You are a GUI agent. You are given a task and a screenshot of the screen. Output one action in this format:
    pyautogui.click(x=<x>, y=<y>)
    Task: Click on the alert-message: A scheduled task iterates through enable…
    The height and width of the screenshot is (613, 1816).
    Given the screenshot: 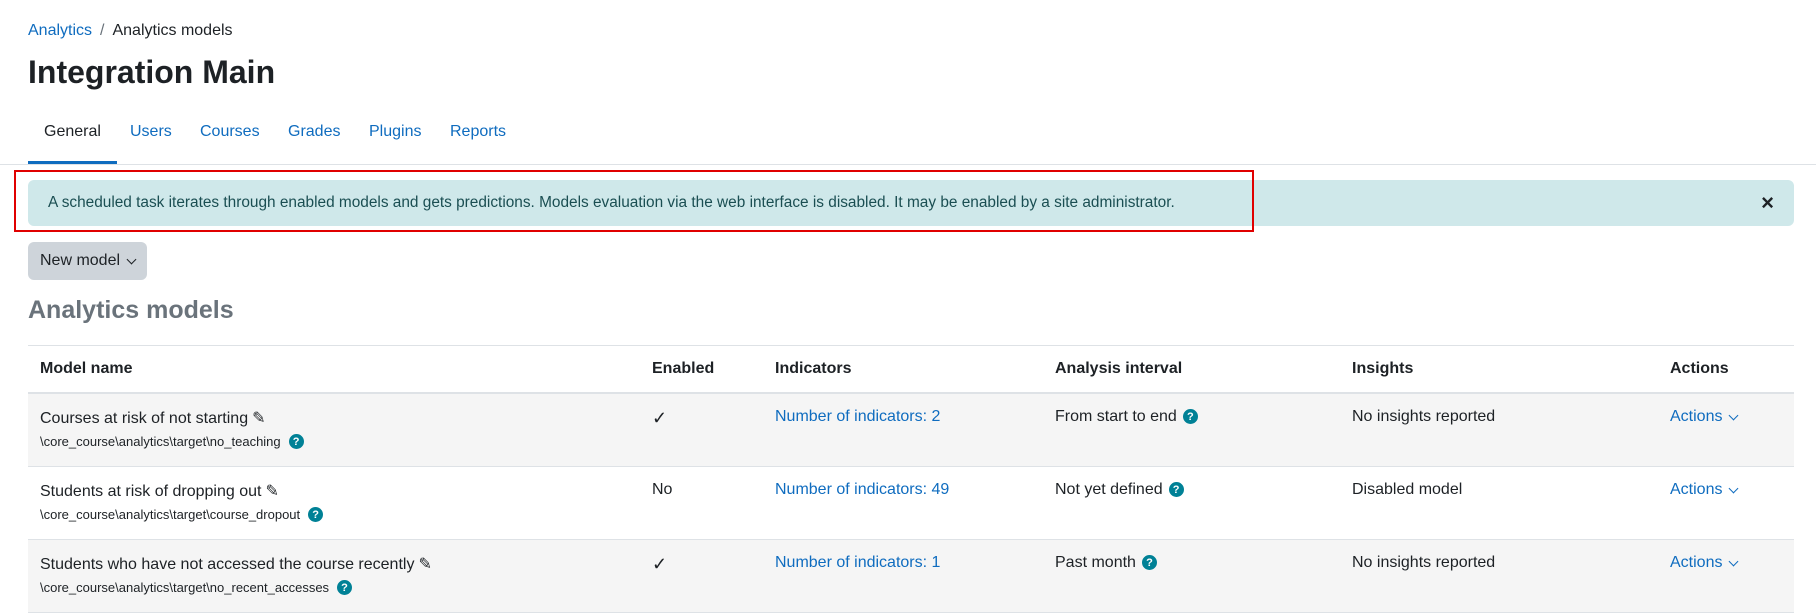 What is the action you would take?
    pyautogui.click(x=611, y=202)
    